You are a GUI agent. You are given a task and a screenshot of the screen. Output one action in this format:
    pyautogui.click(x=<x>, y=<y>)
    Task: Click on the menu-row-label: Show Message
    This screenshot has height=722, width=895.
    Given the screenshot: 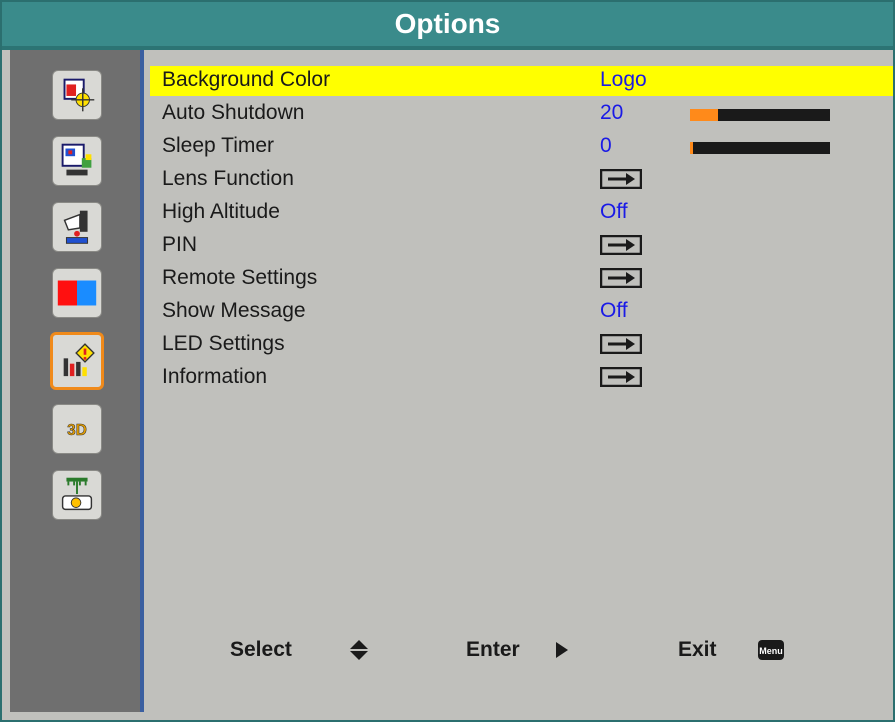 What is the action you would take?
    pyautogui.click(x=234, y=310)
    